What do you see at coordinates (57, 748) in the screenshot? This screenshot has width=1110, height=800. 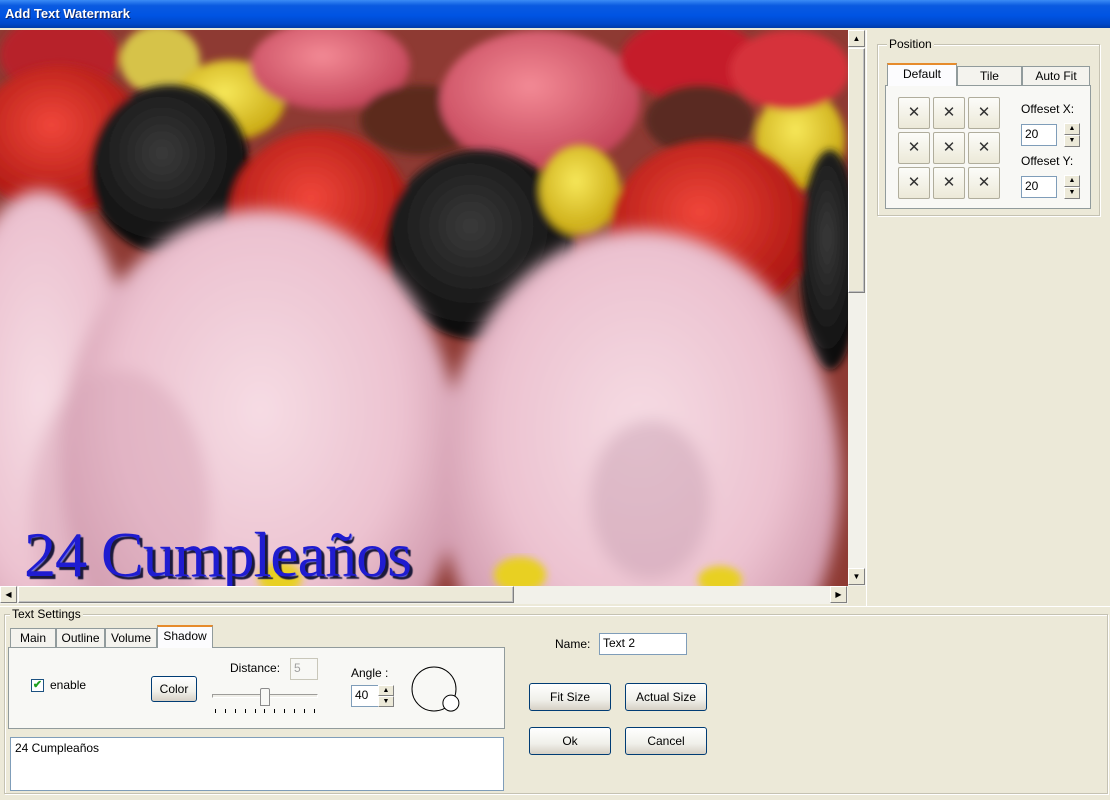 I see `watermark-text-content: 24 Cumpleaños` at bounding box center [57, 748].